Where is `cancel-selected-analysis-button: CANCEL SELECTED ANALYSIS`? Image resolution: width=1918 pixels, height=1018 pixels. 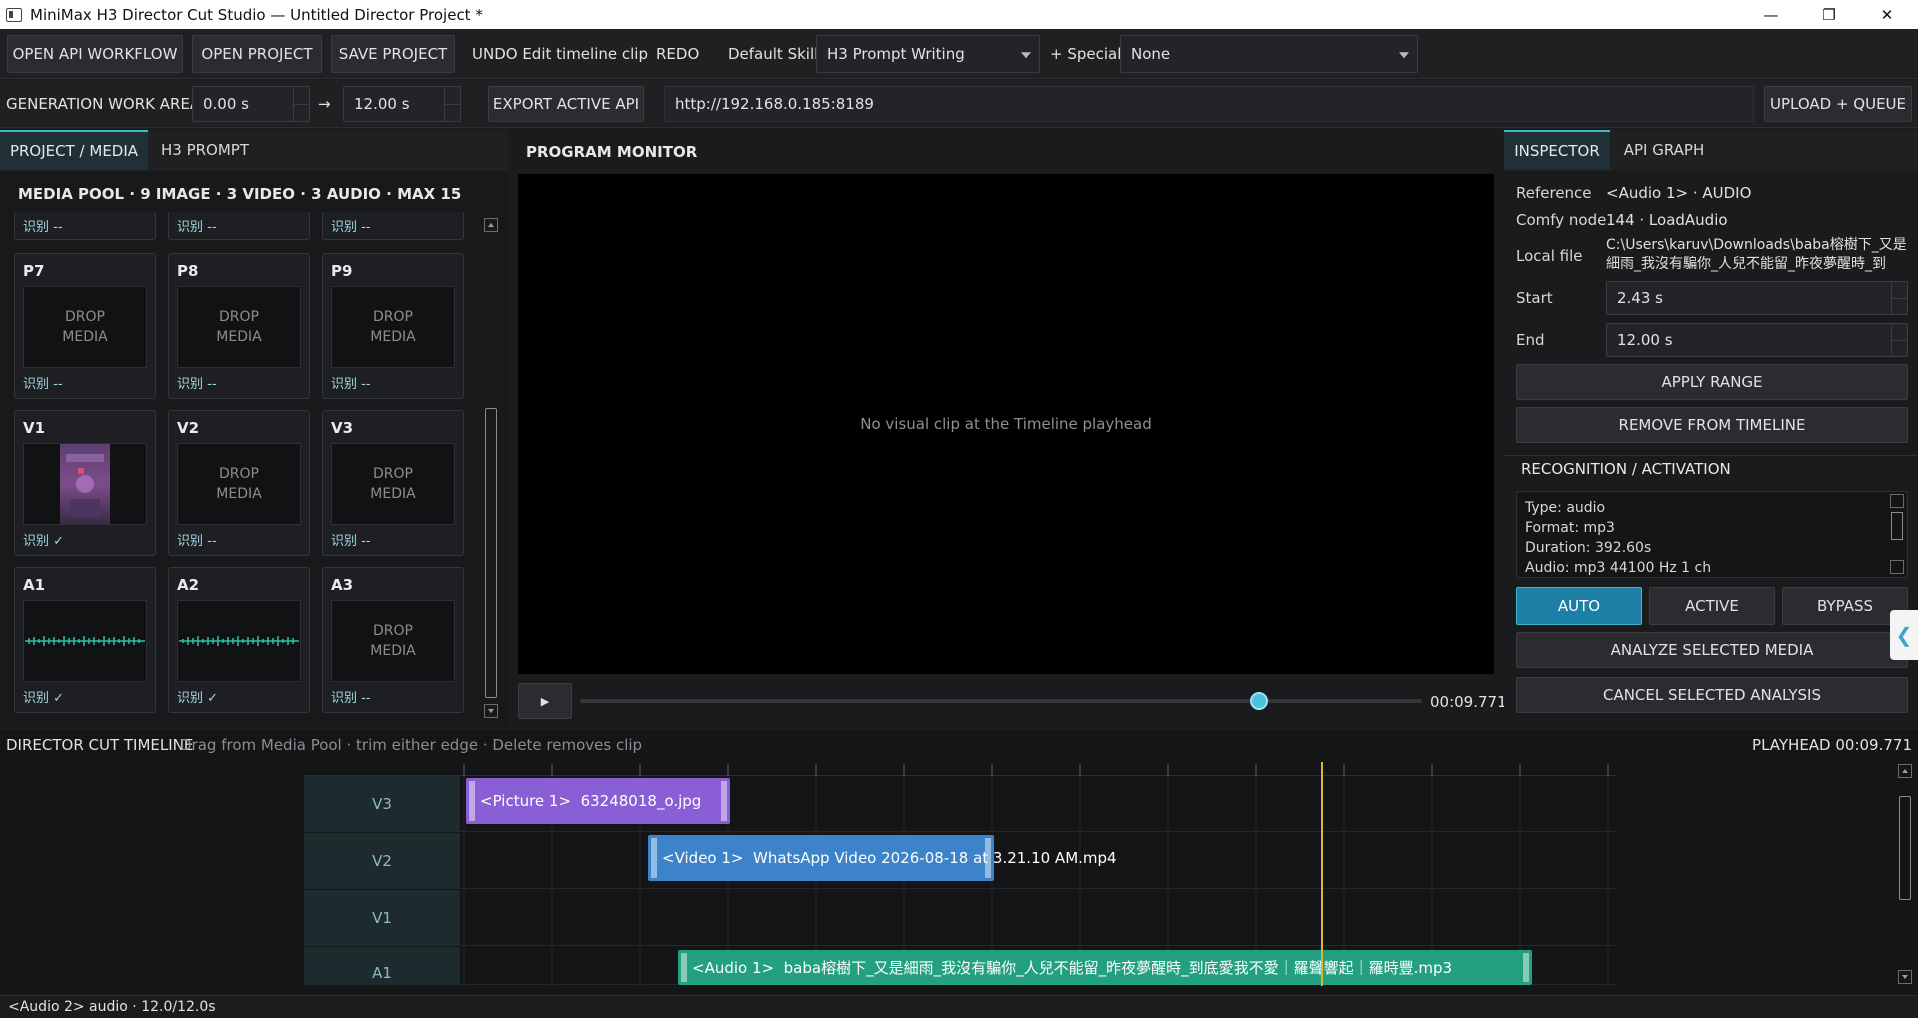 cancel-selected-analysis-button: CANCEL SELECTED ANALYSIS is located at coordinates (1712, 695).